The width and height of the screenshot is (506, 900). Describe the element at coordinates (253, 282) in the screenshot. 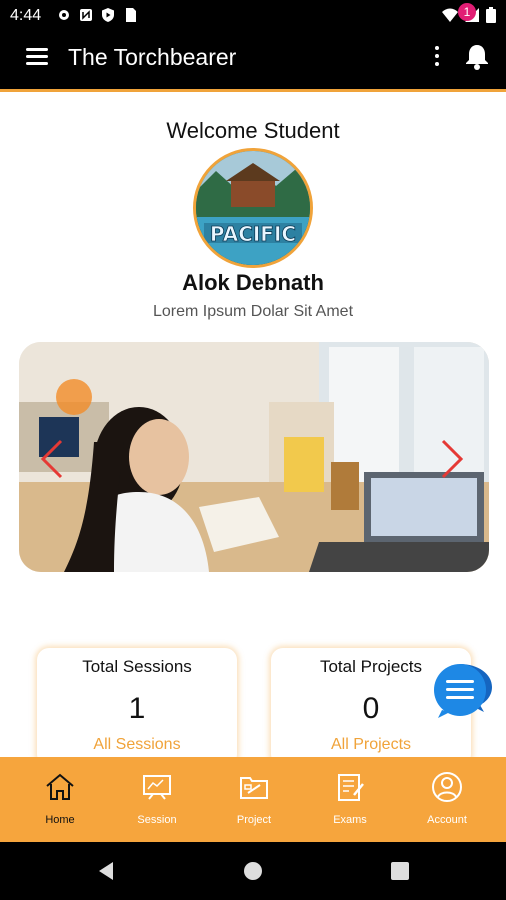

I see `student-name: Alok Debnath` at that location.